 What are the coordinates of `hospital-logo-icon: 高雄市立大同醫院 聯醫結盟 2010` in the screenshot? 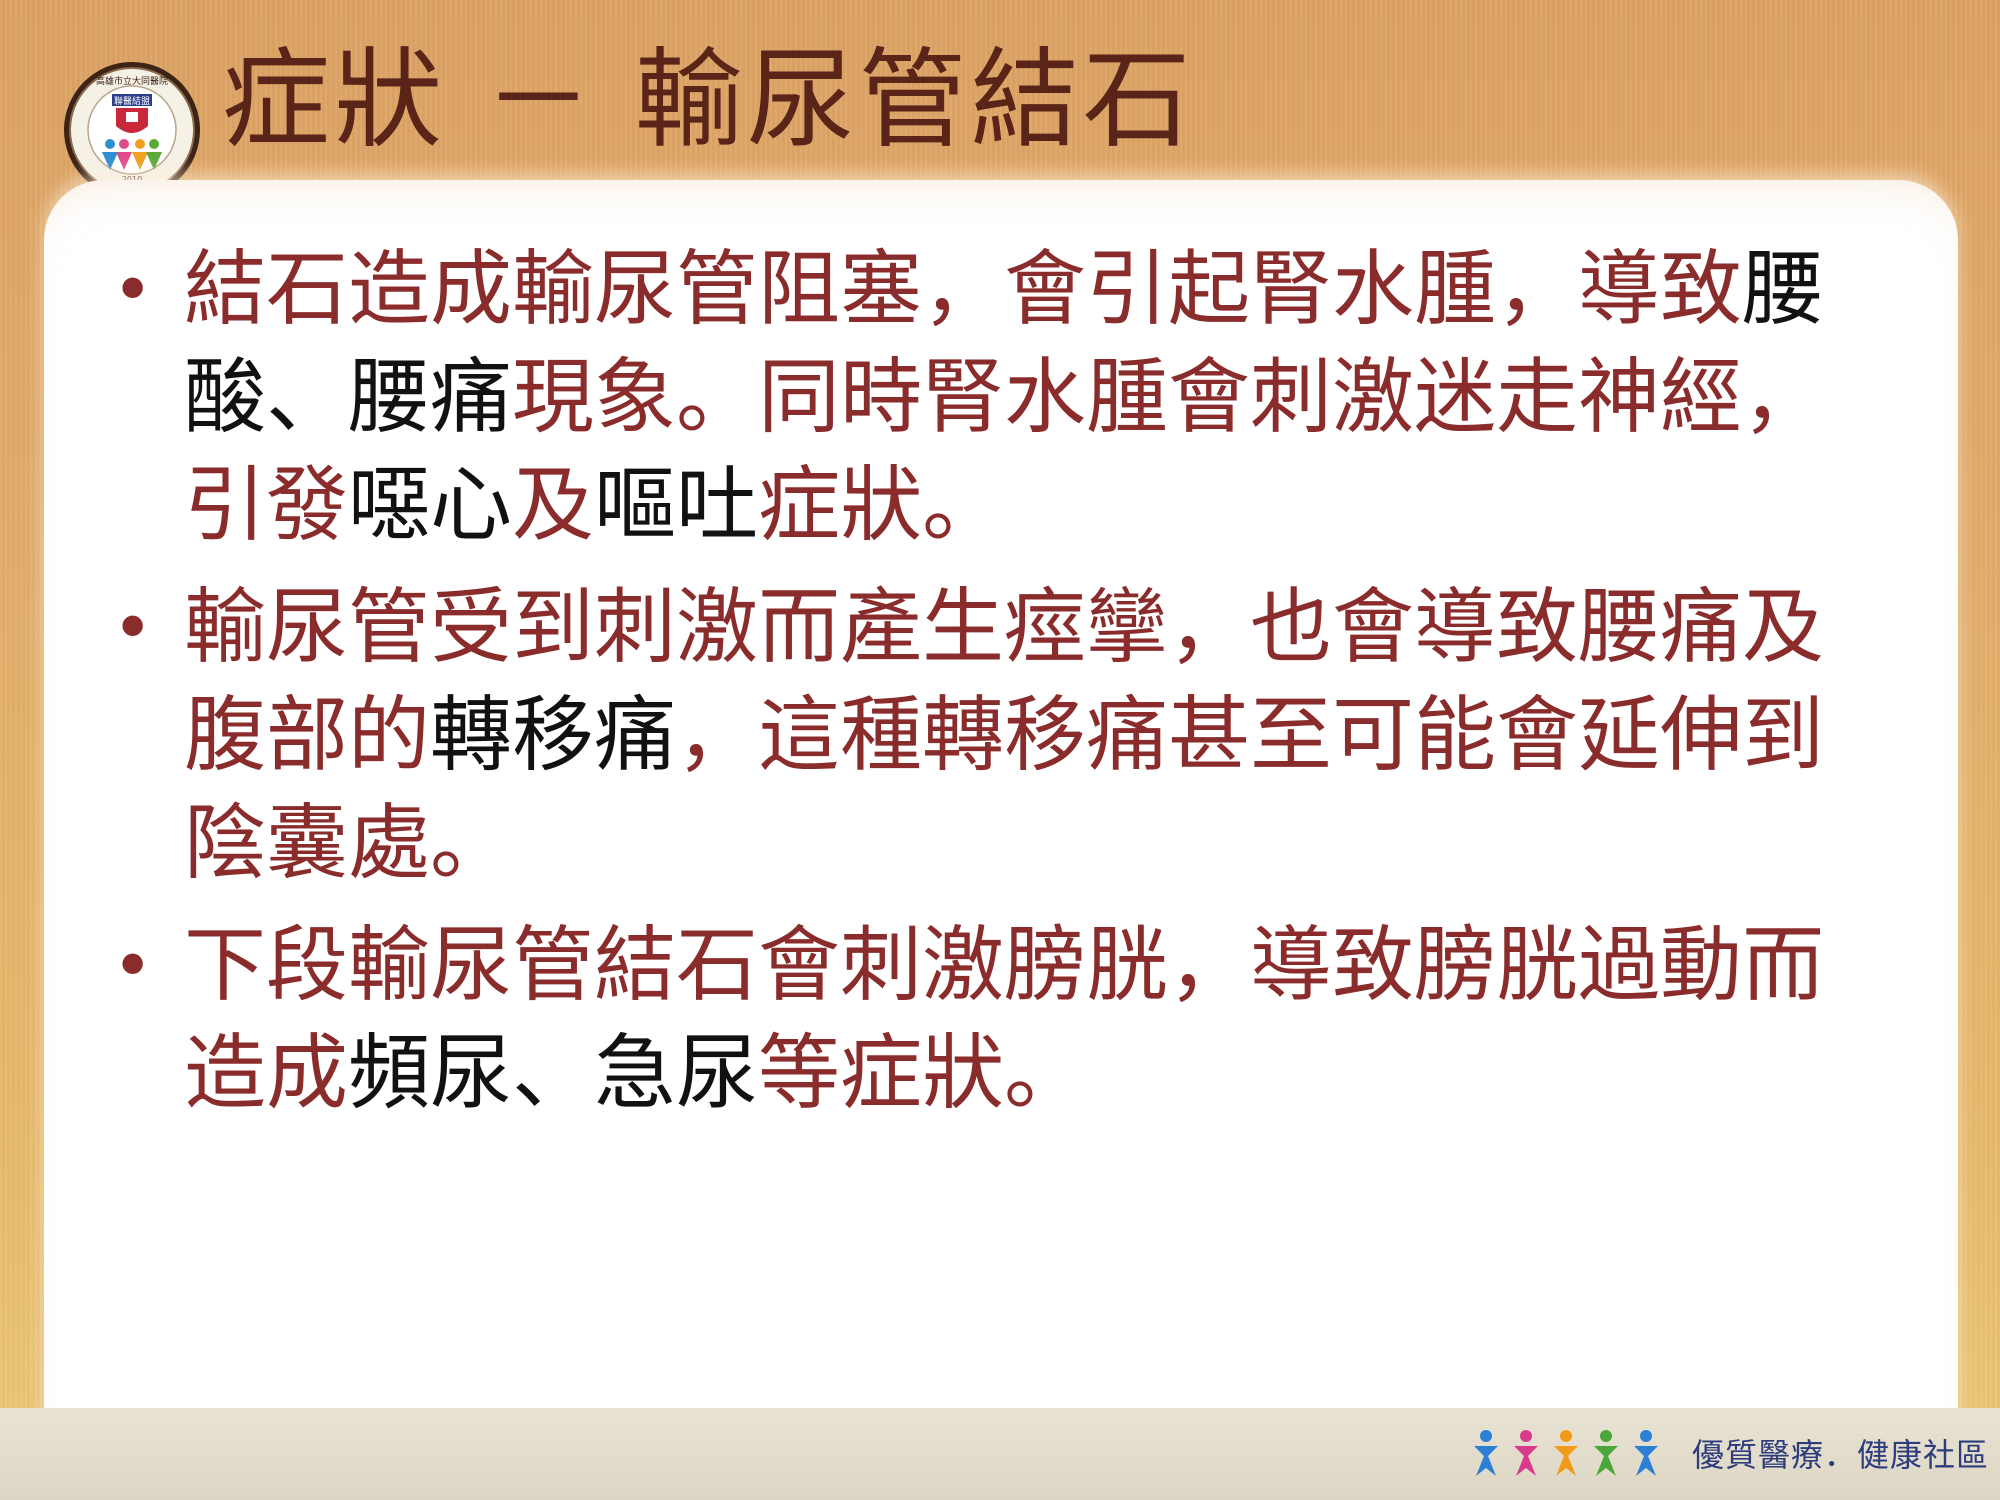 It's located at (132, 130).